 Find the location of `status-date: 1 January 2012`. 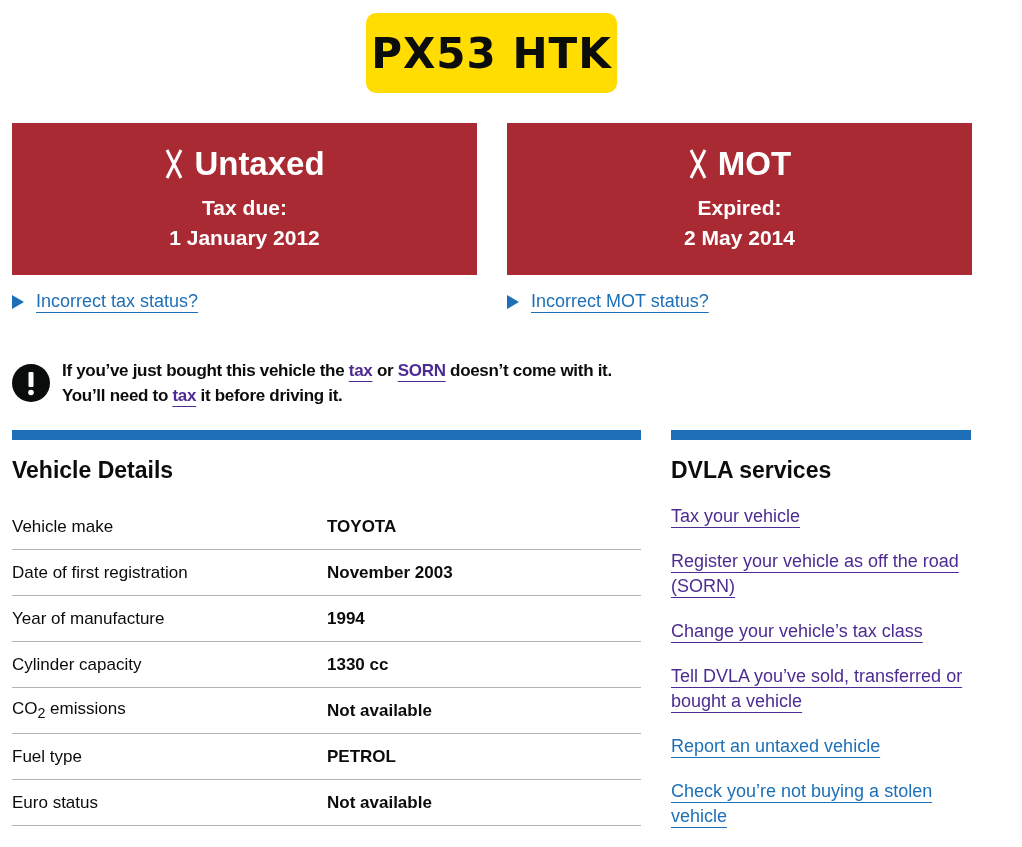

status-date: 1 January 2012 is located at coordinates (244, 238).